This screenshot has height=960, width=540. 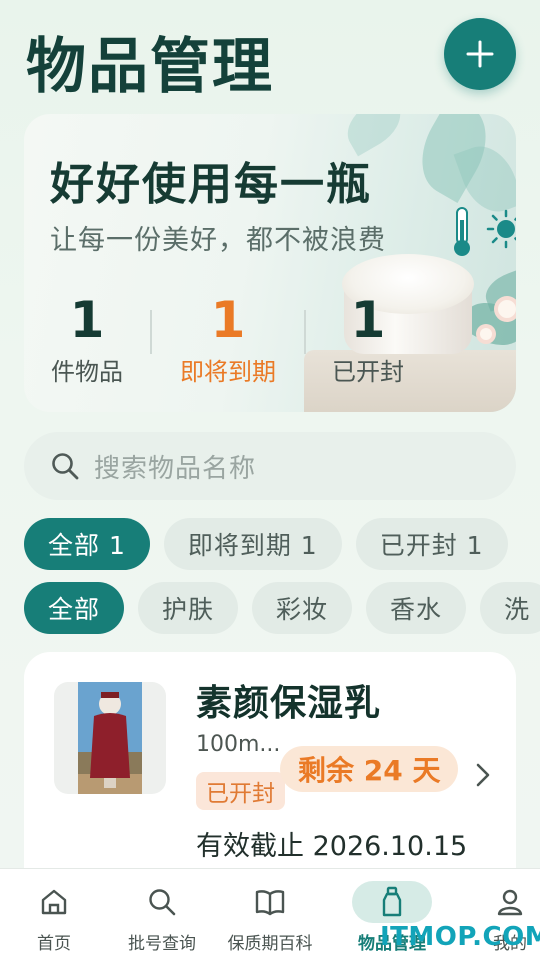 What do you see at coordinates (54, 944) in the screenshot?
I see `tab-home-label: 首页` at bounding box center [54, 944].